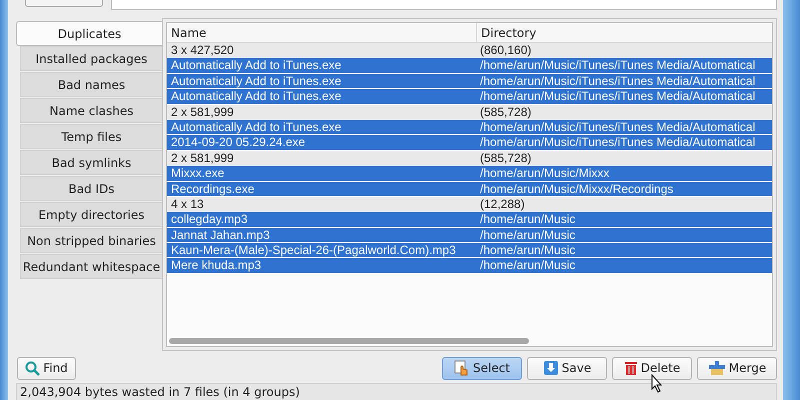  I want to click on table-row: Jannat Jahan.mp3 /home/arun/Music, so click(469, 236).